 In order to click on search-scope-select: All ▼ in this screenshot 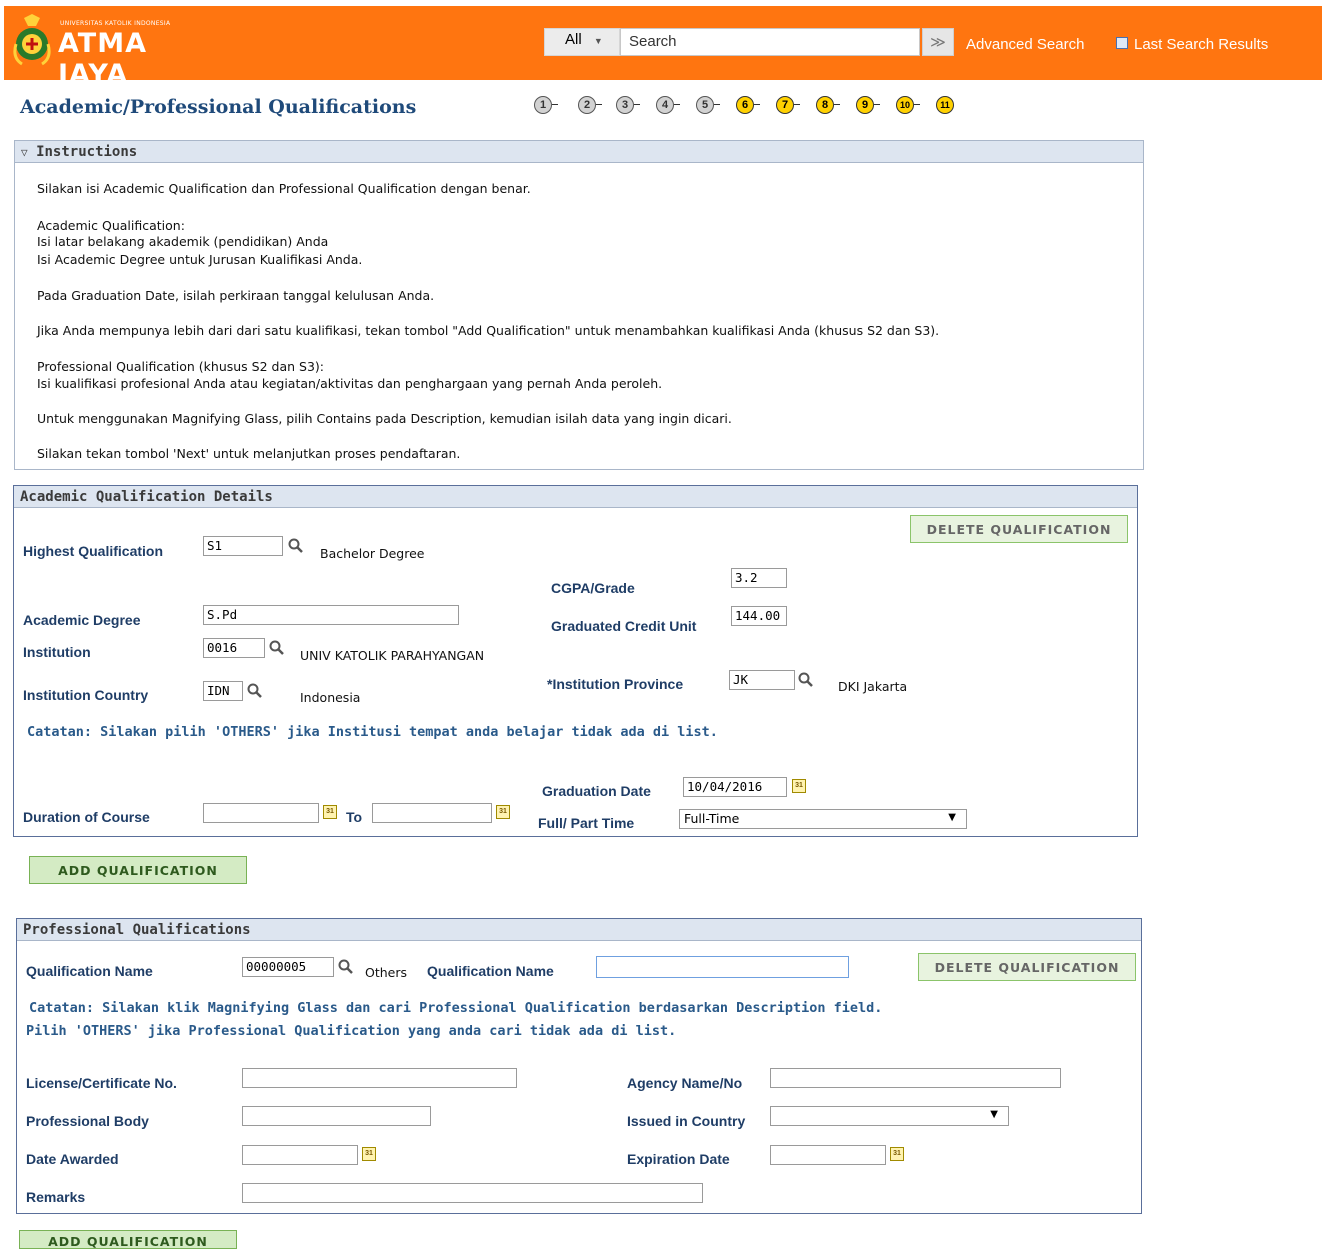, I will do `click(582, 42)`.